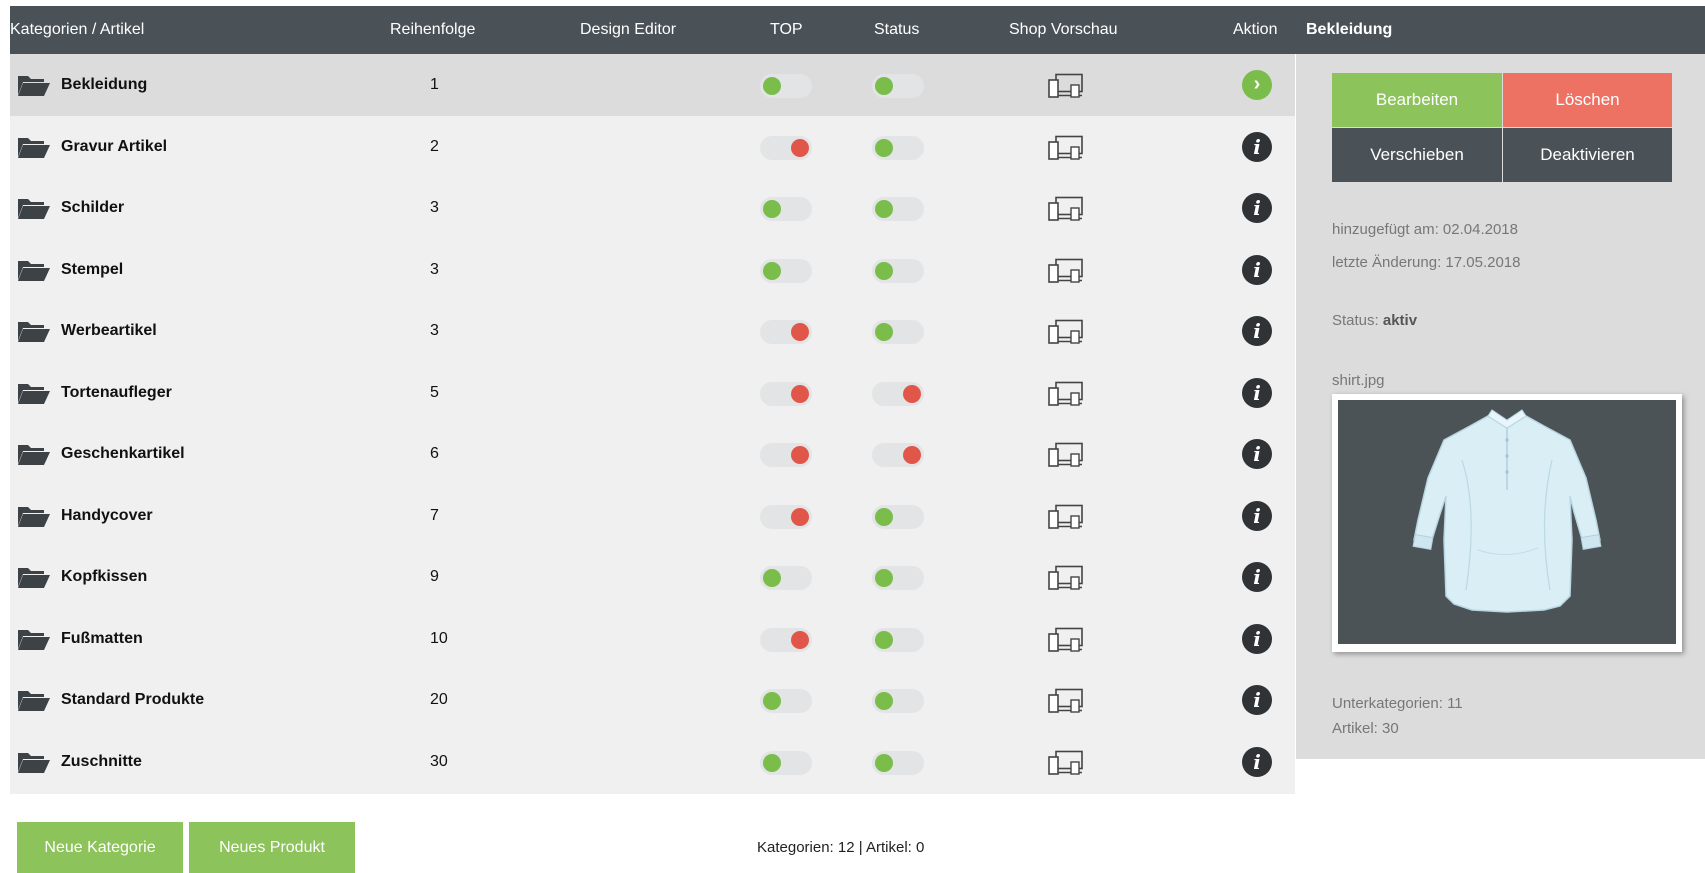 This screenshot has width=1705, height=873. Describe the element at coordinates (652, 516) in the screenshot. I see `table-row: Handycover 7 i` at that location.